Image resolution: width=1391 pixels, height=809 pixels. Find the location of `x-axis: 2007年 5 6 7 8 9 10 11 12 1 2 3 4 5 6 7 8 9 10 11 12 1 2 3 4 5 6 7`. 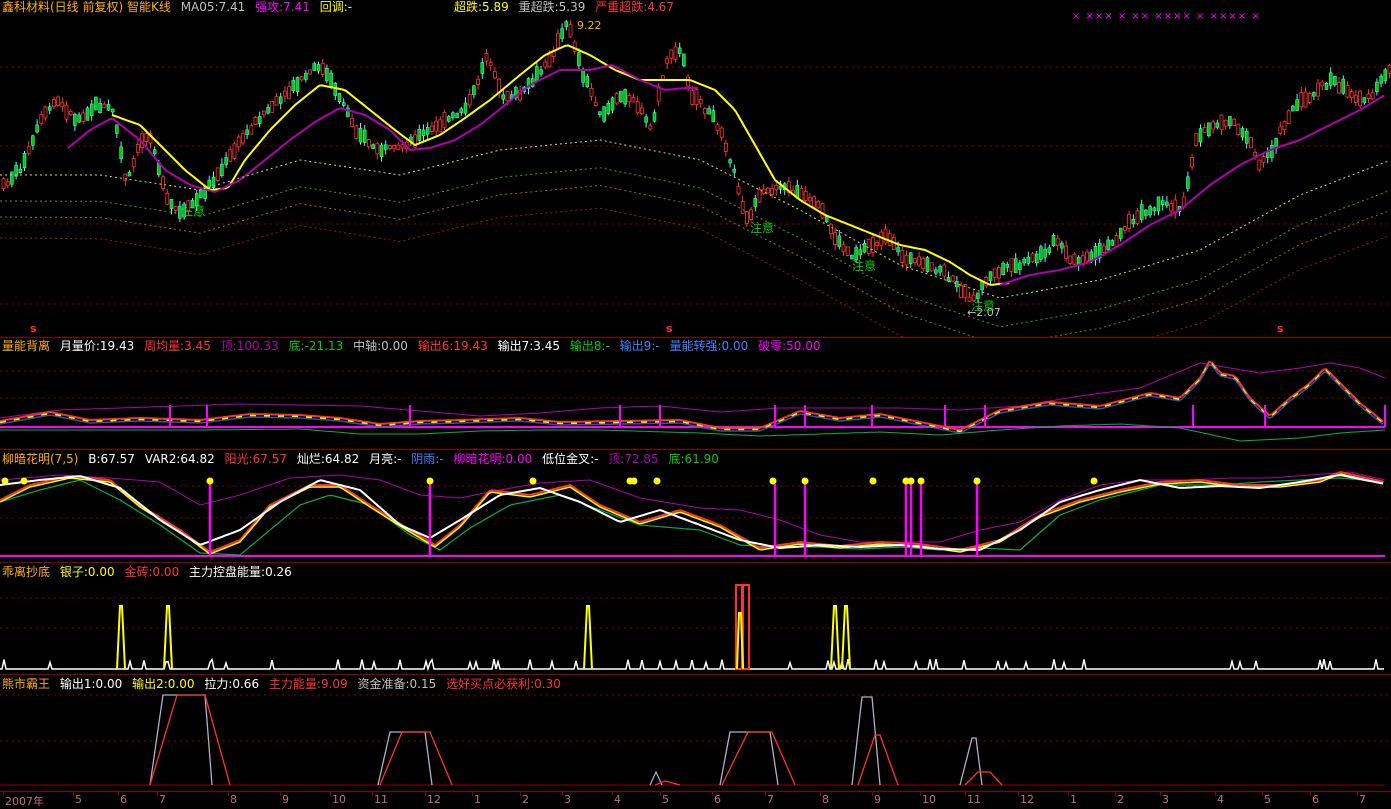

x-axis: 2007年 5 6 7 8 9 10 11 12 1 2 3 4 5 6 7 8 9 10 11 12 1 2 3 4 5 6 7 is located at coordinates (695, 799).